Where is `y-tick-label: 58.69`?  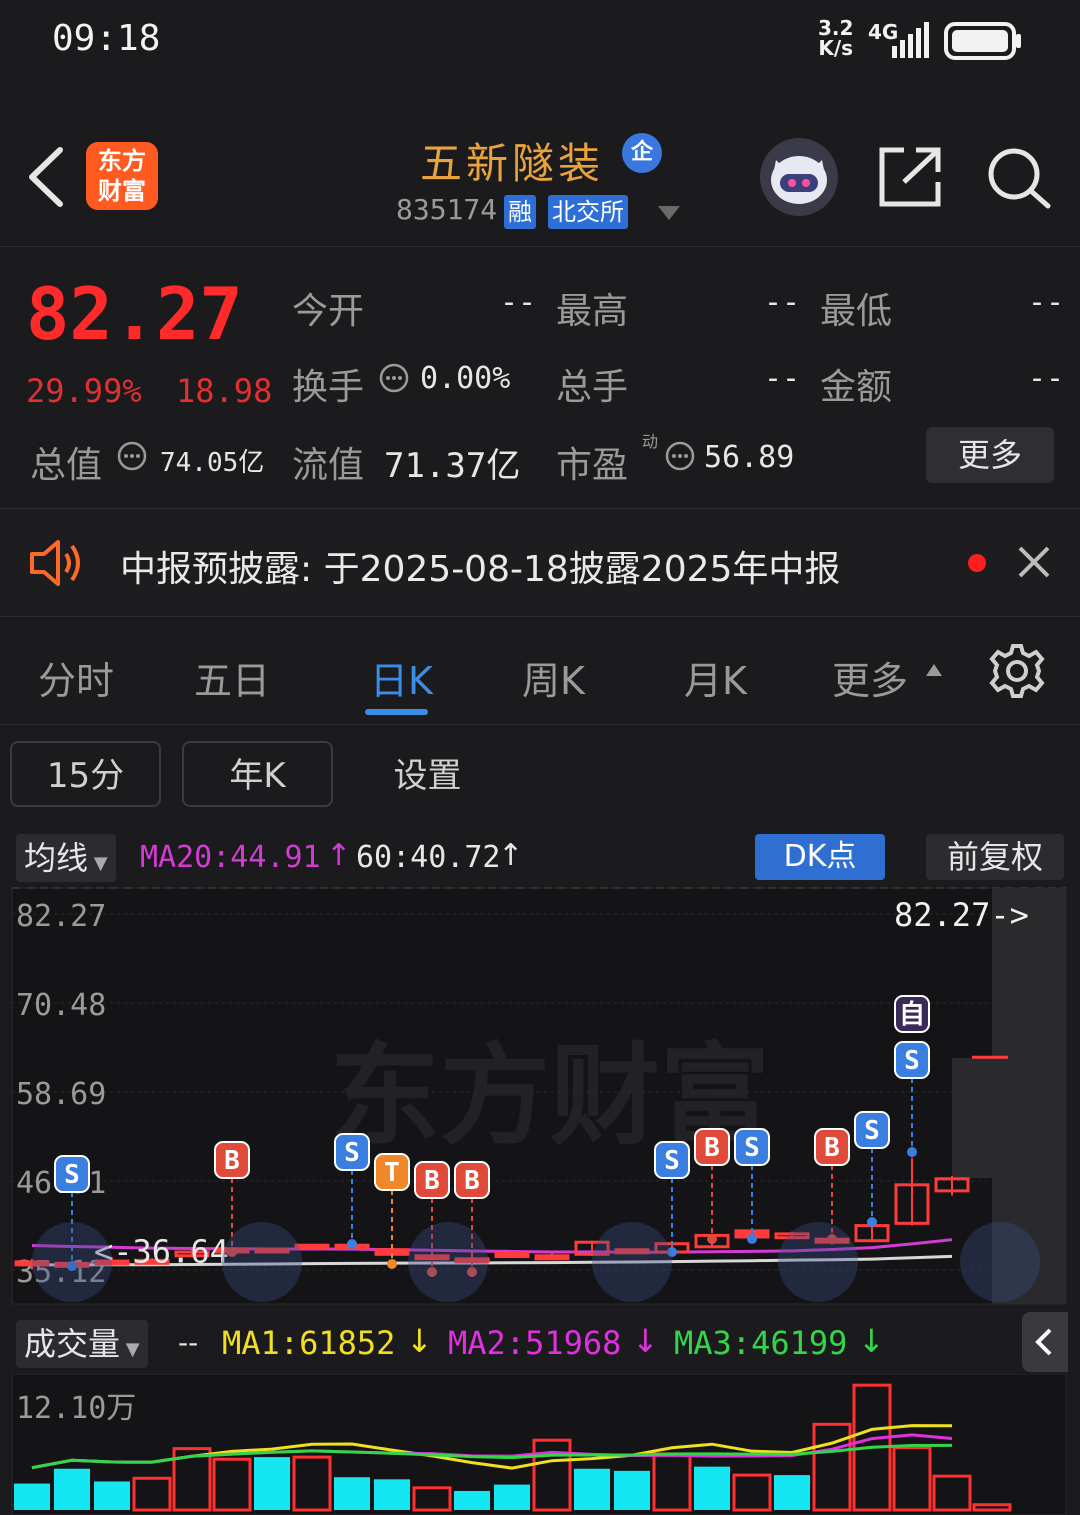
y-tick-label: 58.69 is located at coordinates (61, 1094).